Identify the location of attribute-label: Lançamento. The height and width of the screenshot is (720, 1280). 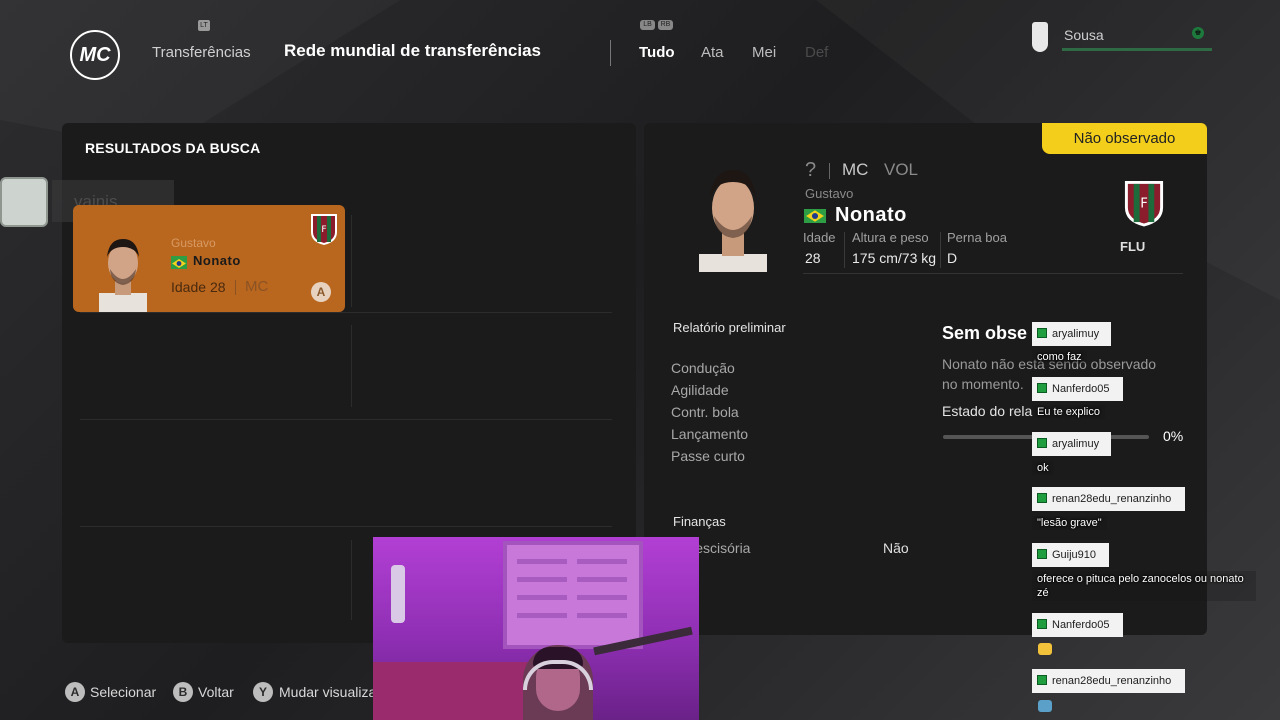
(710, 434).